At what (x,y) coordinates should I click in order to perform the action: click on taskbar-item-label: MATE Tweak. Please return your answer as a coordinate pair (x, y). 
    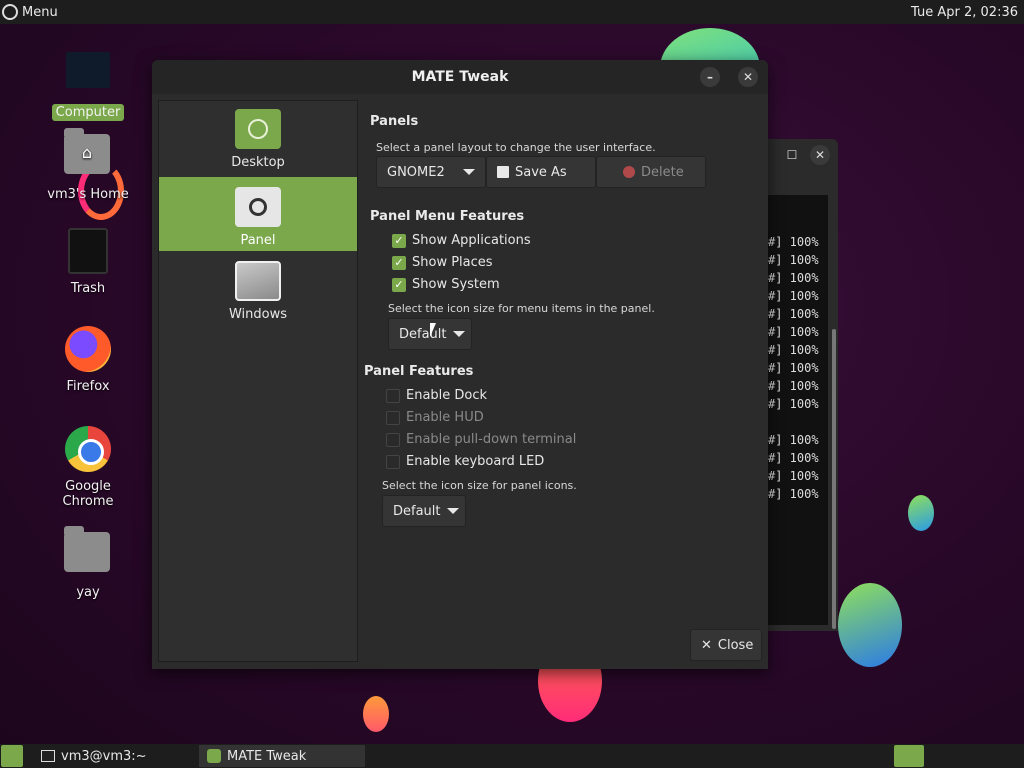
    Looking at the image, I should click on (267, 756).